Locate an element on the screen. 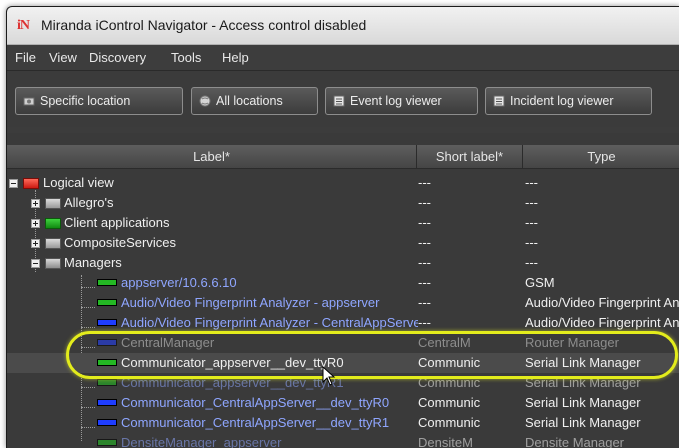 This screenshot has height=448, width=679. row-type: Densite Manager is located at coordinates (574, 441).